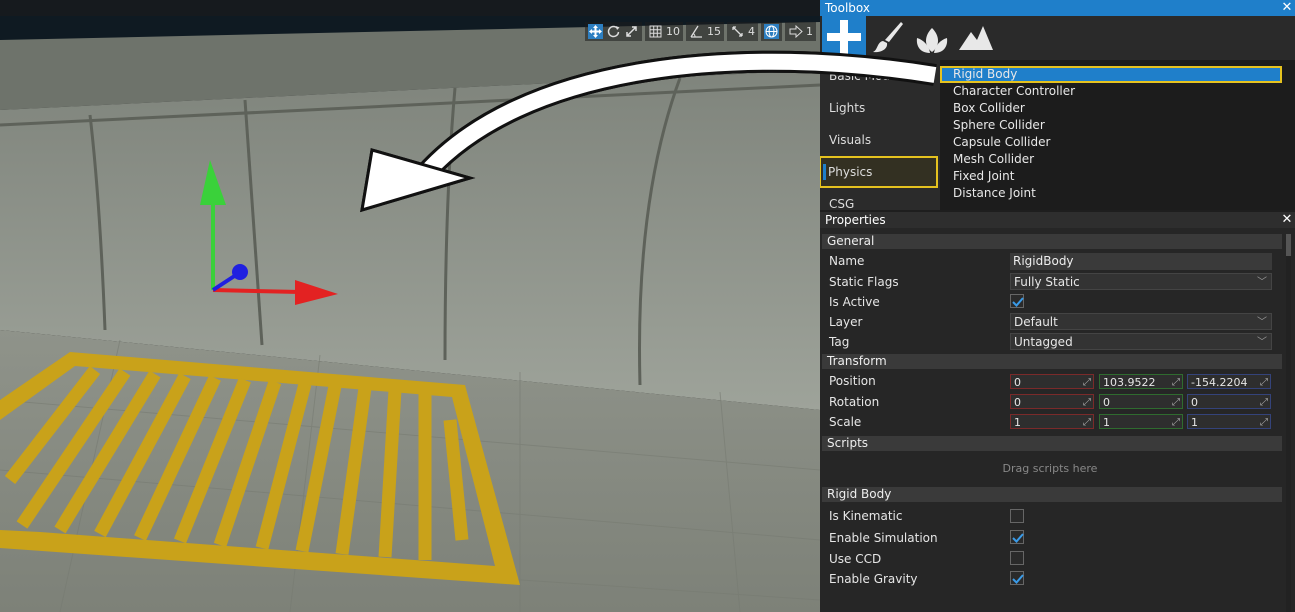 Image resolution: width=1295 pixels, height=612 pixels. What do you see at coordinates (1052, 494) in the screenshot?
I see `section-rigid-body: Rigid Body` at bounding box center [1052, 494].